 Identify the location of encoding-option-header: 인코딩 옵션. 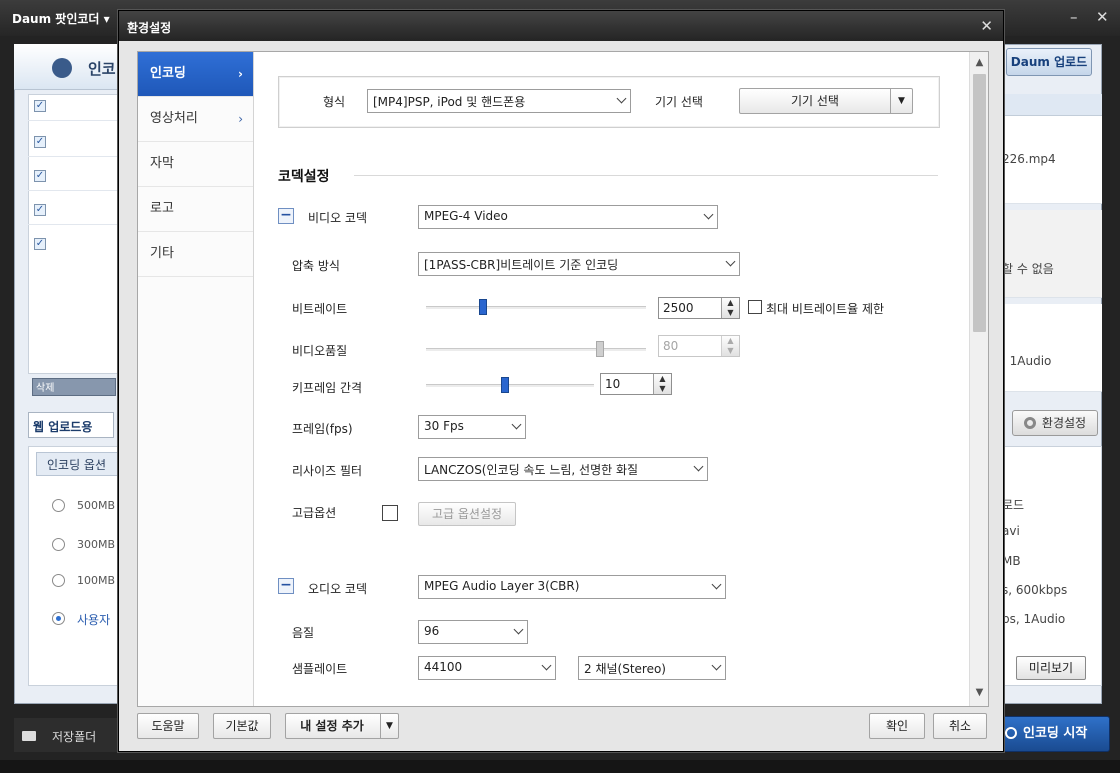
(80, 464).